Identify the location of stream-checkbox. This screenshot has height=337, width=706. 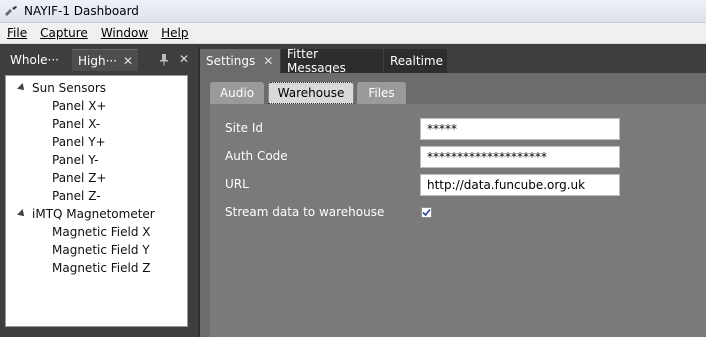
(426, 212).